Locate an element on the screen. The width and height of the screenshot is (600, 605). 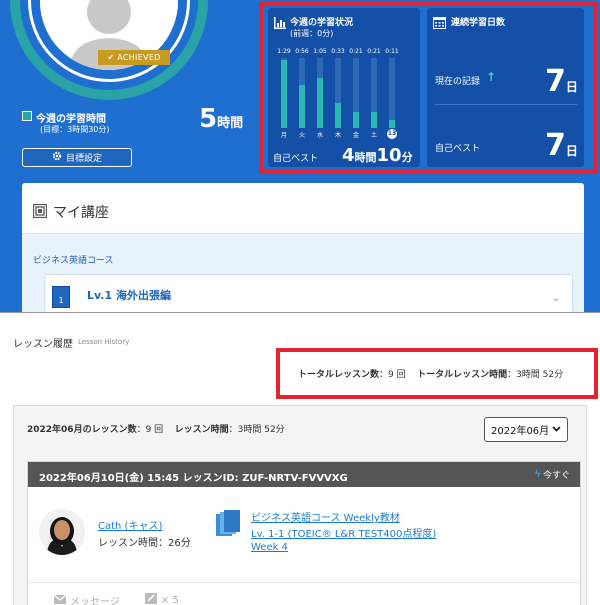
goal-settings-button: 目標設定 is located at coordinates (77, 157).